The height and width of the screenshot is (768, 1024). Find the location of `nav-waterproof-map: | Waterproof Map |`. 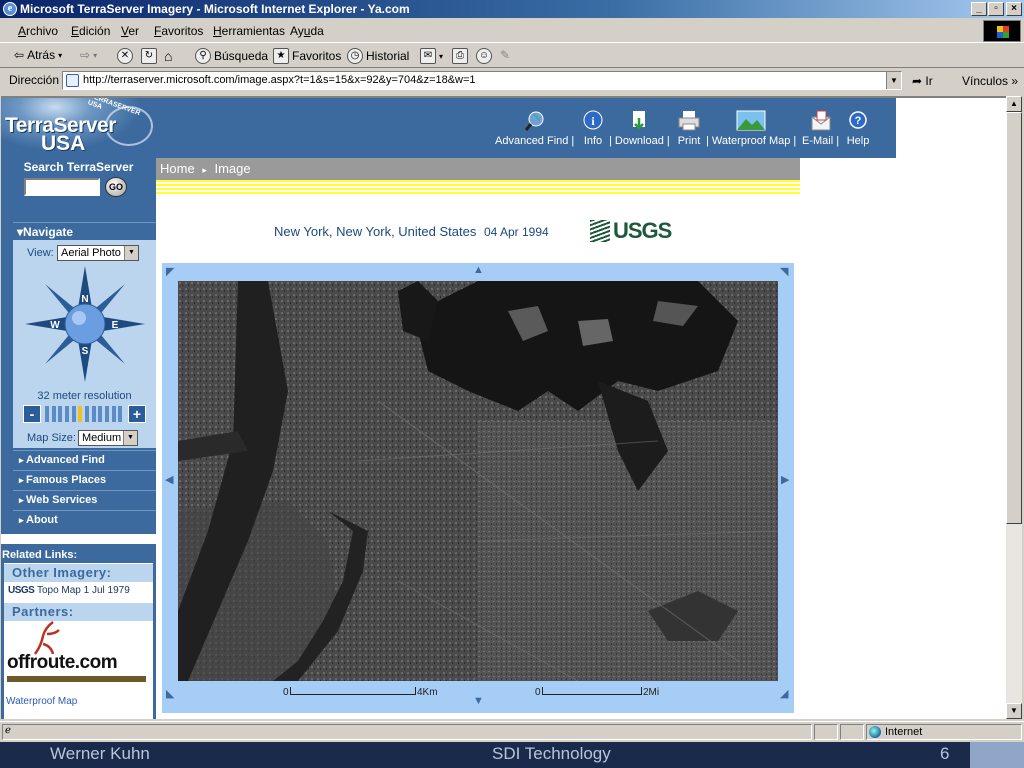

nav-waterproof-map: | Waterproof Map | is located at coordinates (751, 128).